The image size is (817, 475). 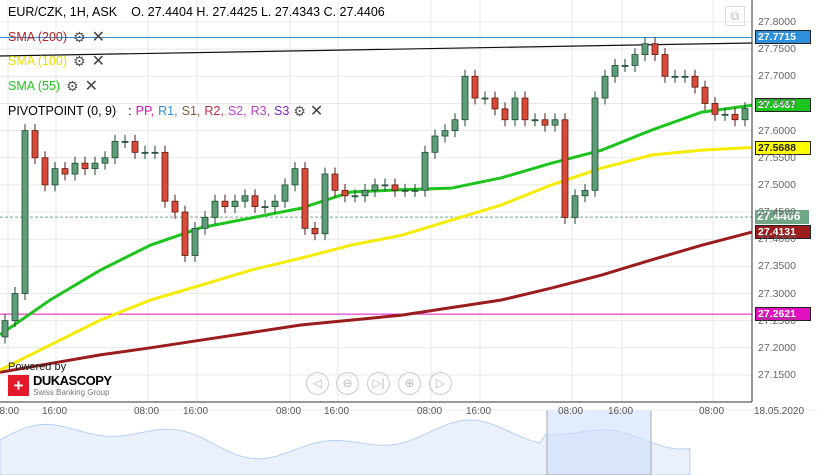 I want to click on pivot-level-label: R1,, so click(x=168, y=111).